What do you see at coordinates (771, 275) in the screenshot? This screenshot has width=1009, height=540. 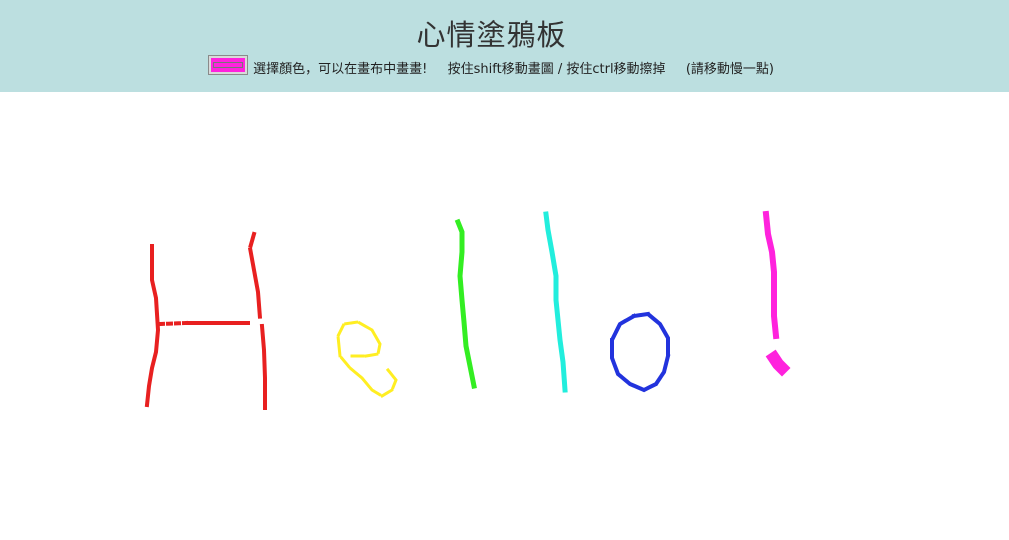 I see `exclamation-stroke` at bounding box center [771, 275].